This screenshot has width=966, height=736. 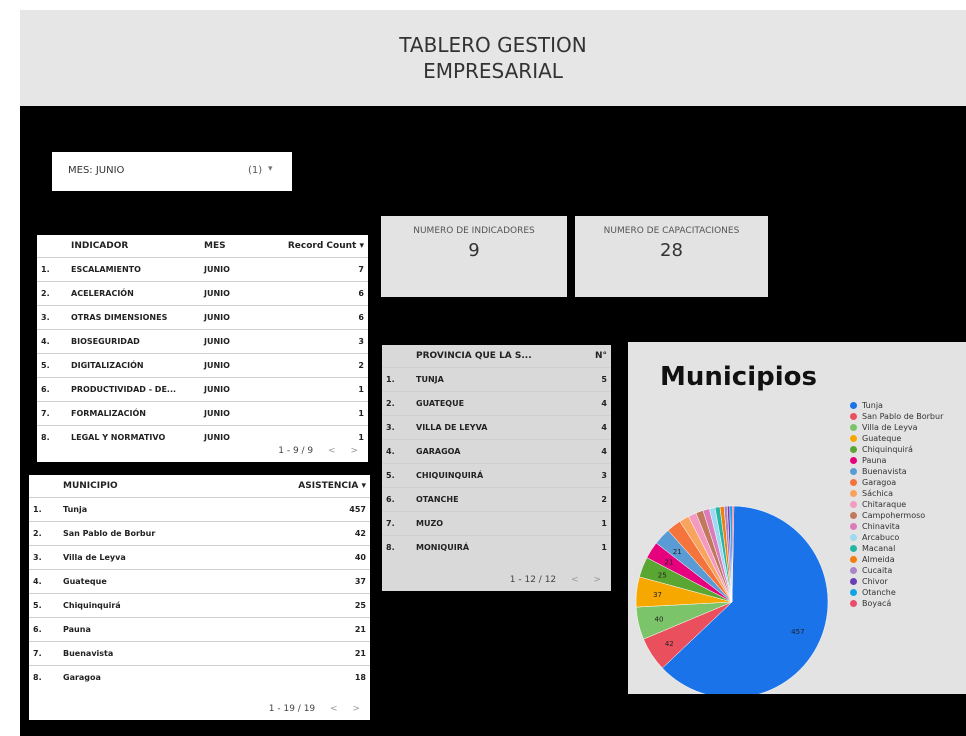 I want to click on table-row: 7. FORMALIZACIÓN JUNIO 1, so click(x=202, y=413).